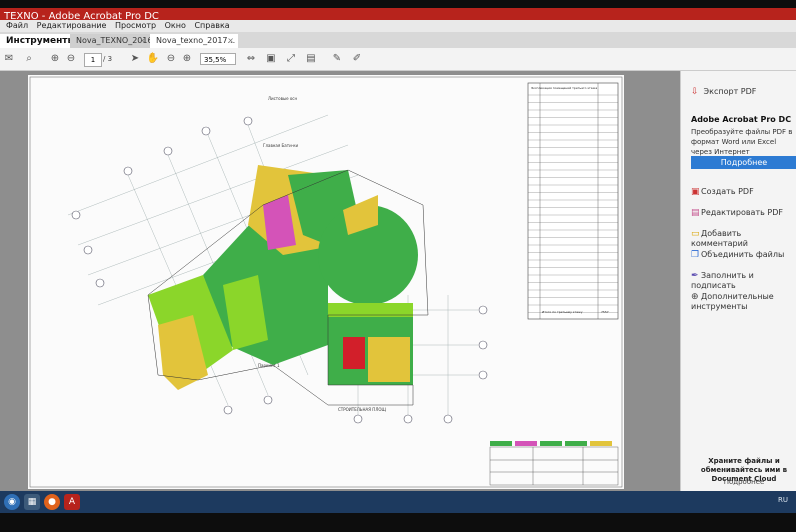 Image resolution: width=796 pixels, height=532 pixels. I want to click on zoom-level-select: 35,5%, so click(218, 59).